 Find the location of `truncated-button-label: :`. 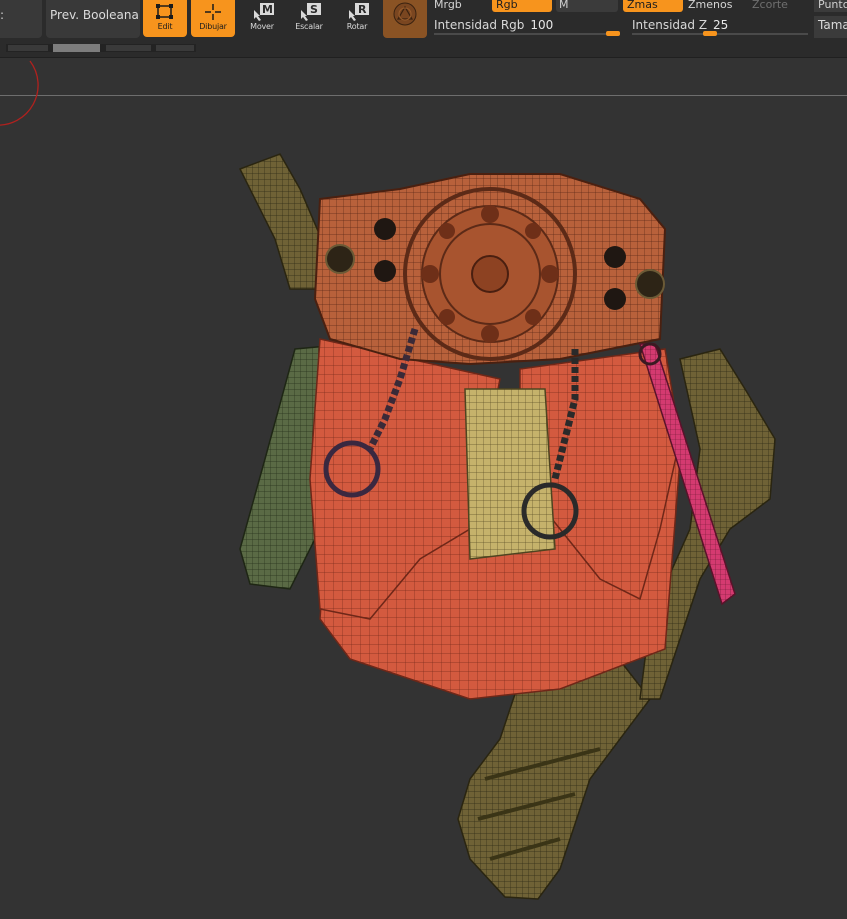

truncated-button-label: : is located at coordinates (2, 15).